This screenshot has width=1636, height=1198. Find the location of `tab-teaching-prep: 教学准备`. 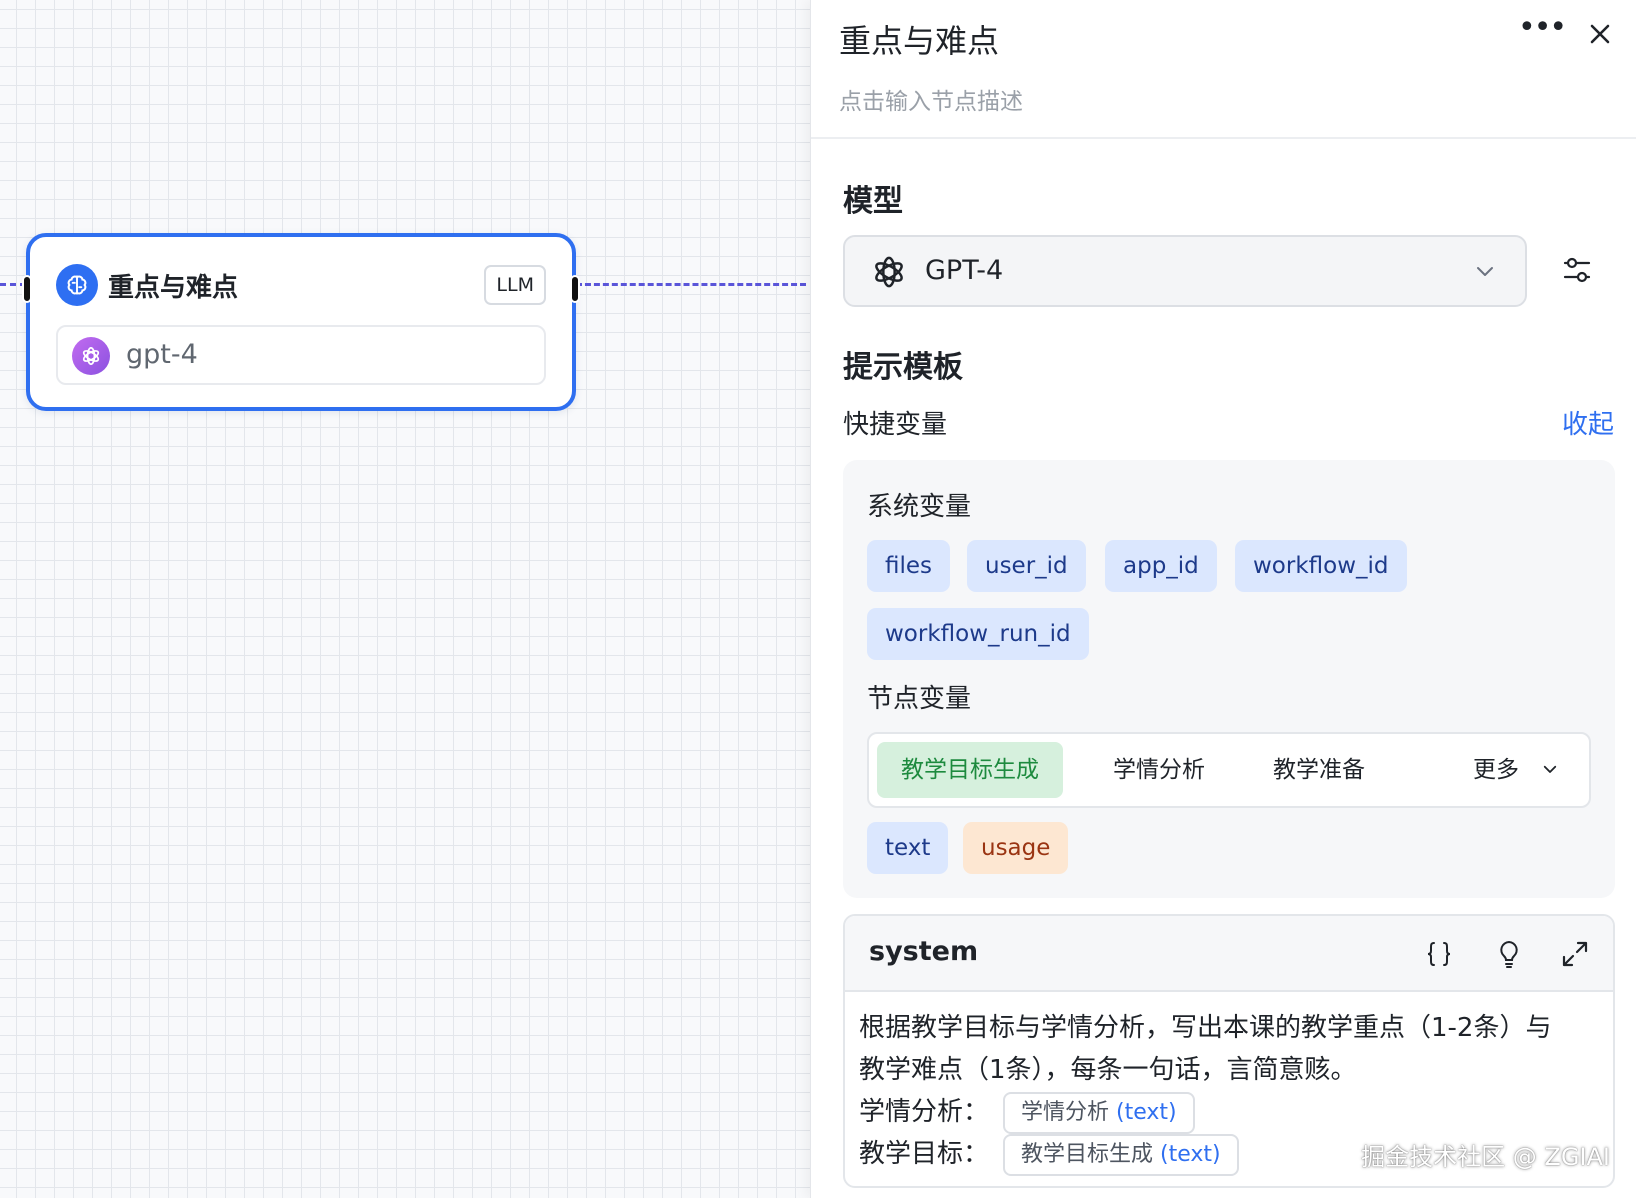

tab-teaching-prep: 教学准备 is located at coordinates (1319, 770).